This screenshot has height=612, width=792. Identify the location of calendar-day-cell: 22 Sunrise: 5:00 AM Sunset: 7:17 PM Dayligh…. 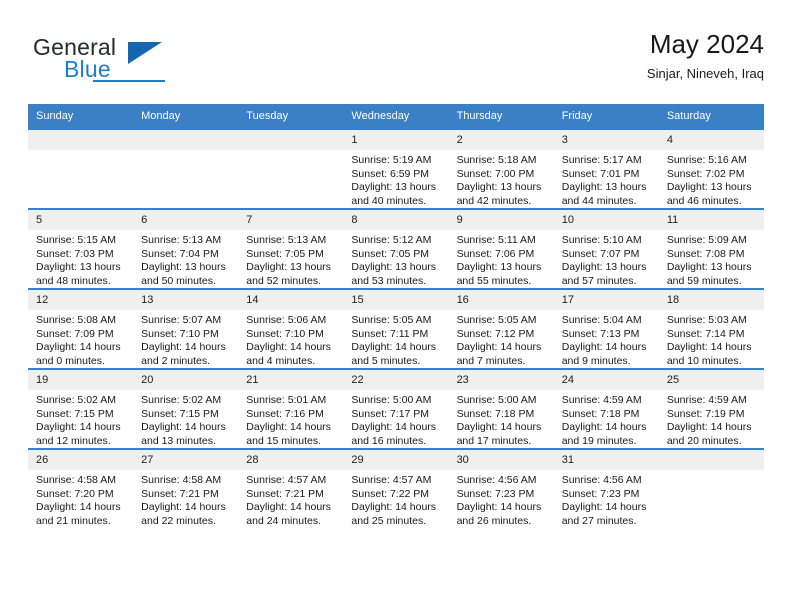
(396, 408).